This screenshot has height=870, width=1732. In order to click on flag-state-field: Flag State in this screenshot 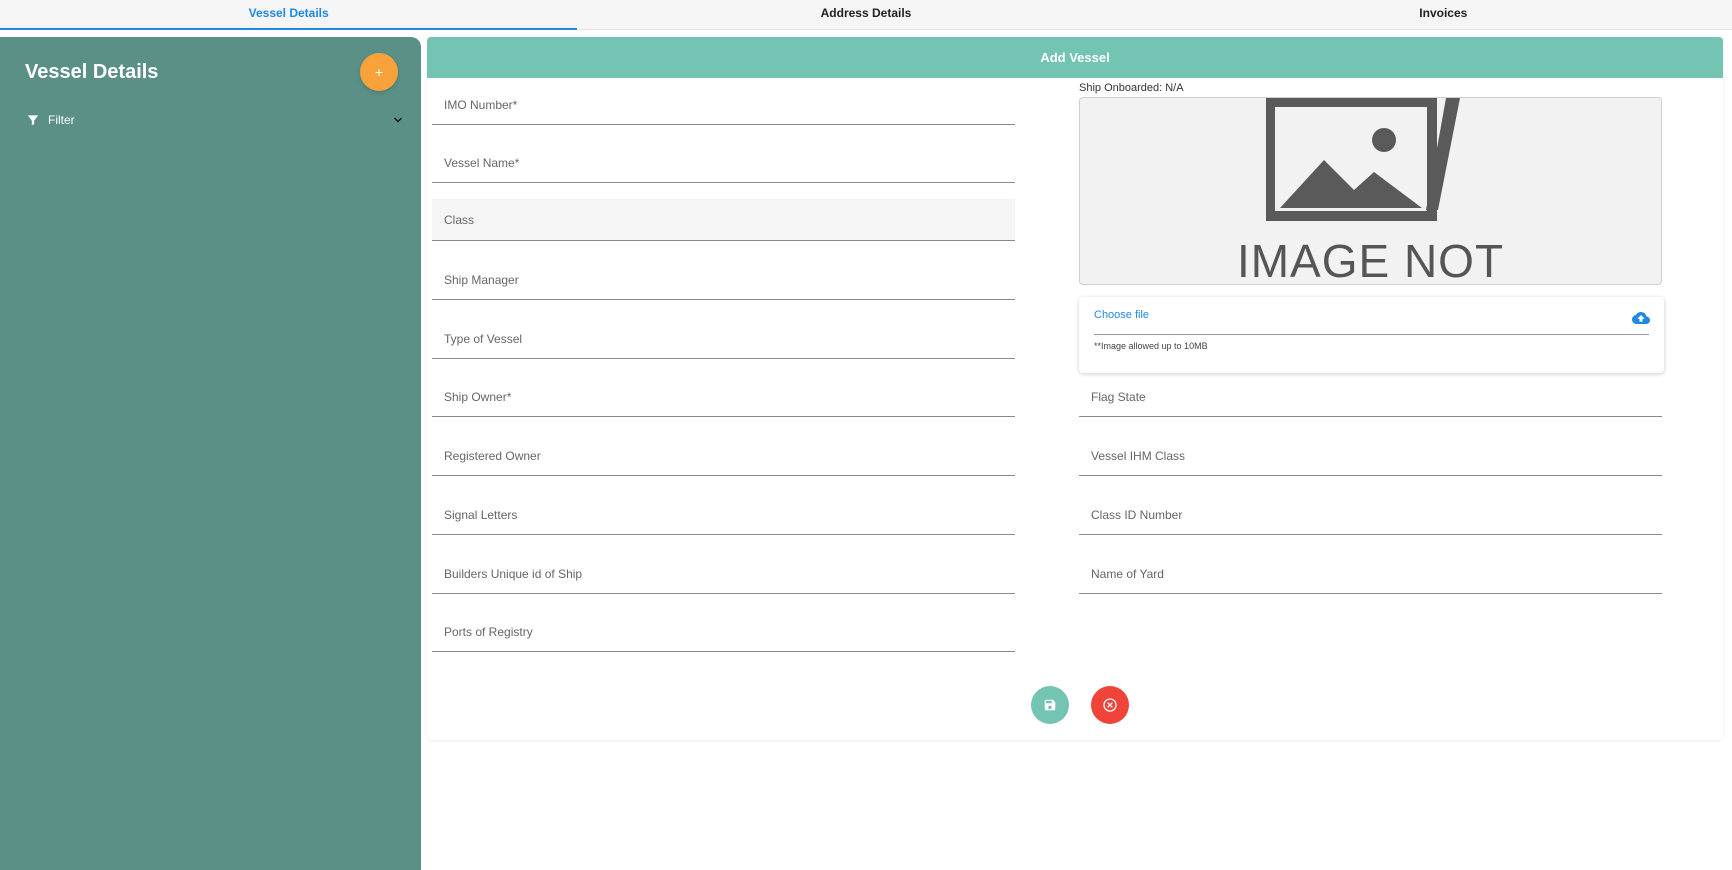, I will do `click(1370, 397)`.